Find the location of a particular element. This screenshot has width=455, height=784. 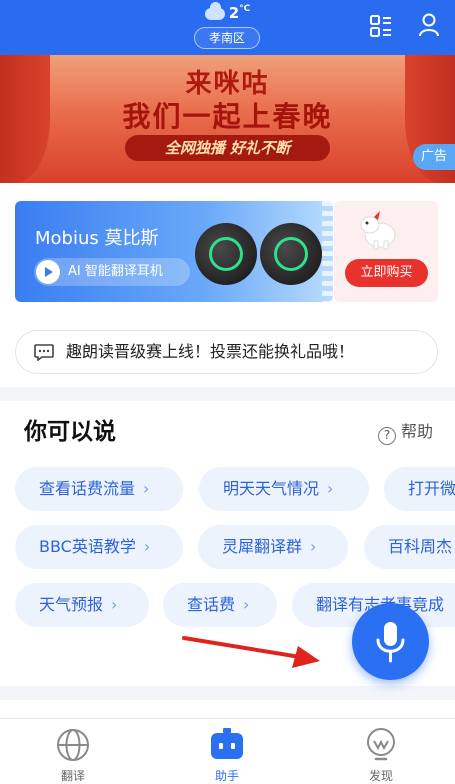

weather-cloud-icon is located at coordinates (214, 10).